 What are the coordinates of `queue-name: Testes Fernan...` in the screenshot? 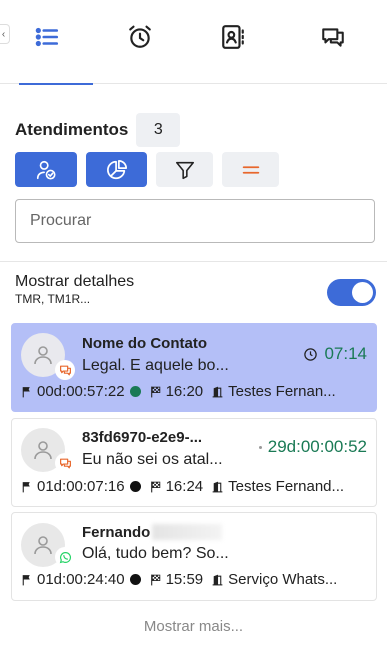 It's located at (282, 391).